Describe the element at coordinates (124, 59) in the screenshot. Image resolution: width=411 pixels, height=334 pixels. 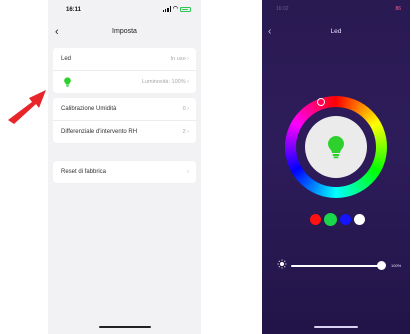
I see `led-row: Led In uso ›` at that location.